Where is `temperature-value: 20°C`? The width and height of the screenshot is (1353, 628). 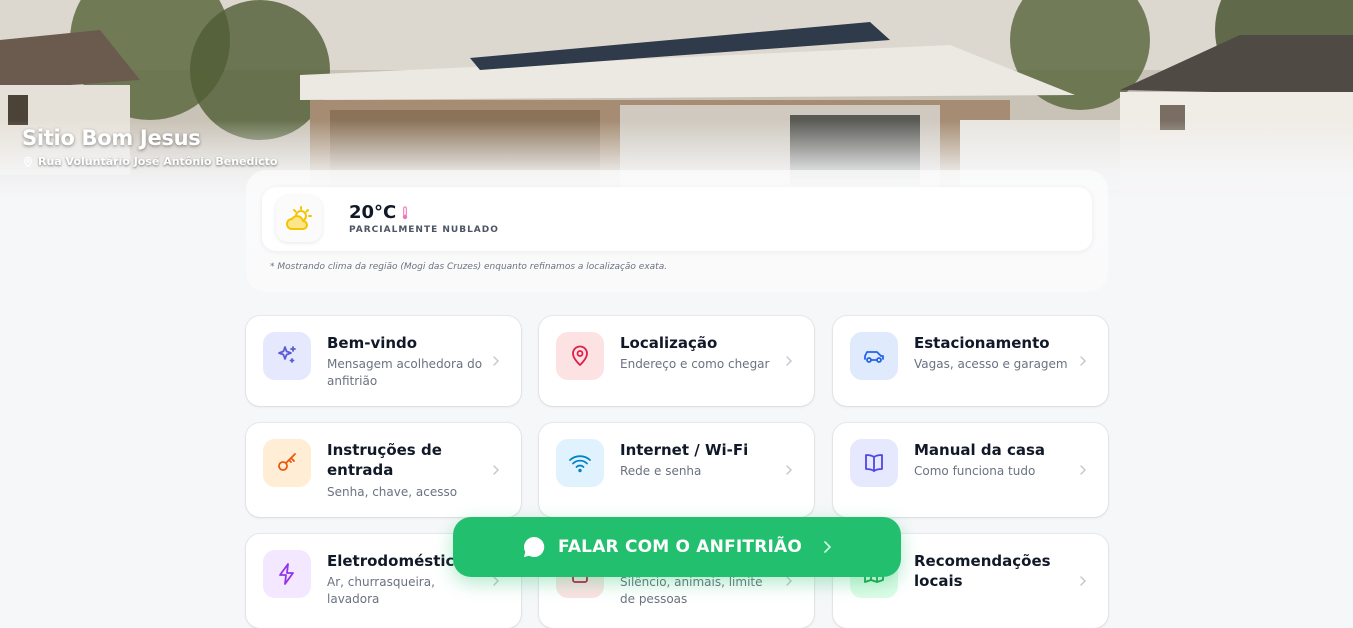
temperature-value: 20°C is located at coordinates (373, 212).